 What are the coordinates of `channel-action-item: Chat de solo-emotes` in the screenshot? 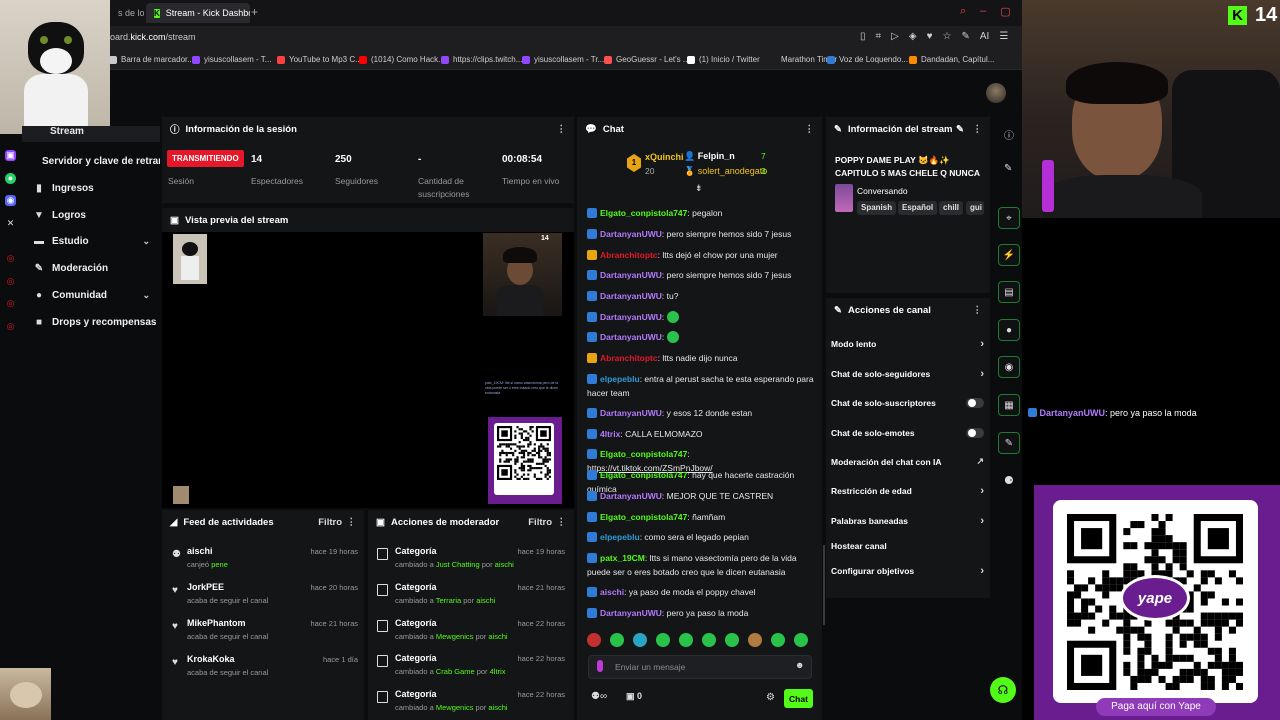 It's located at (908, 436).